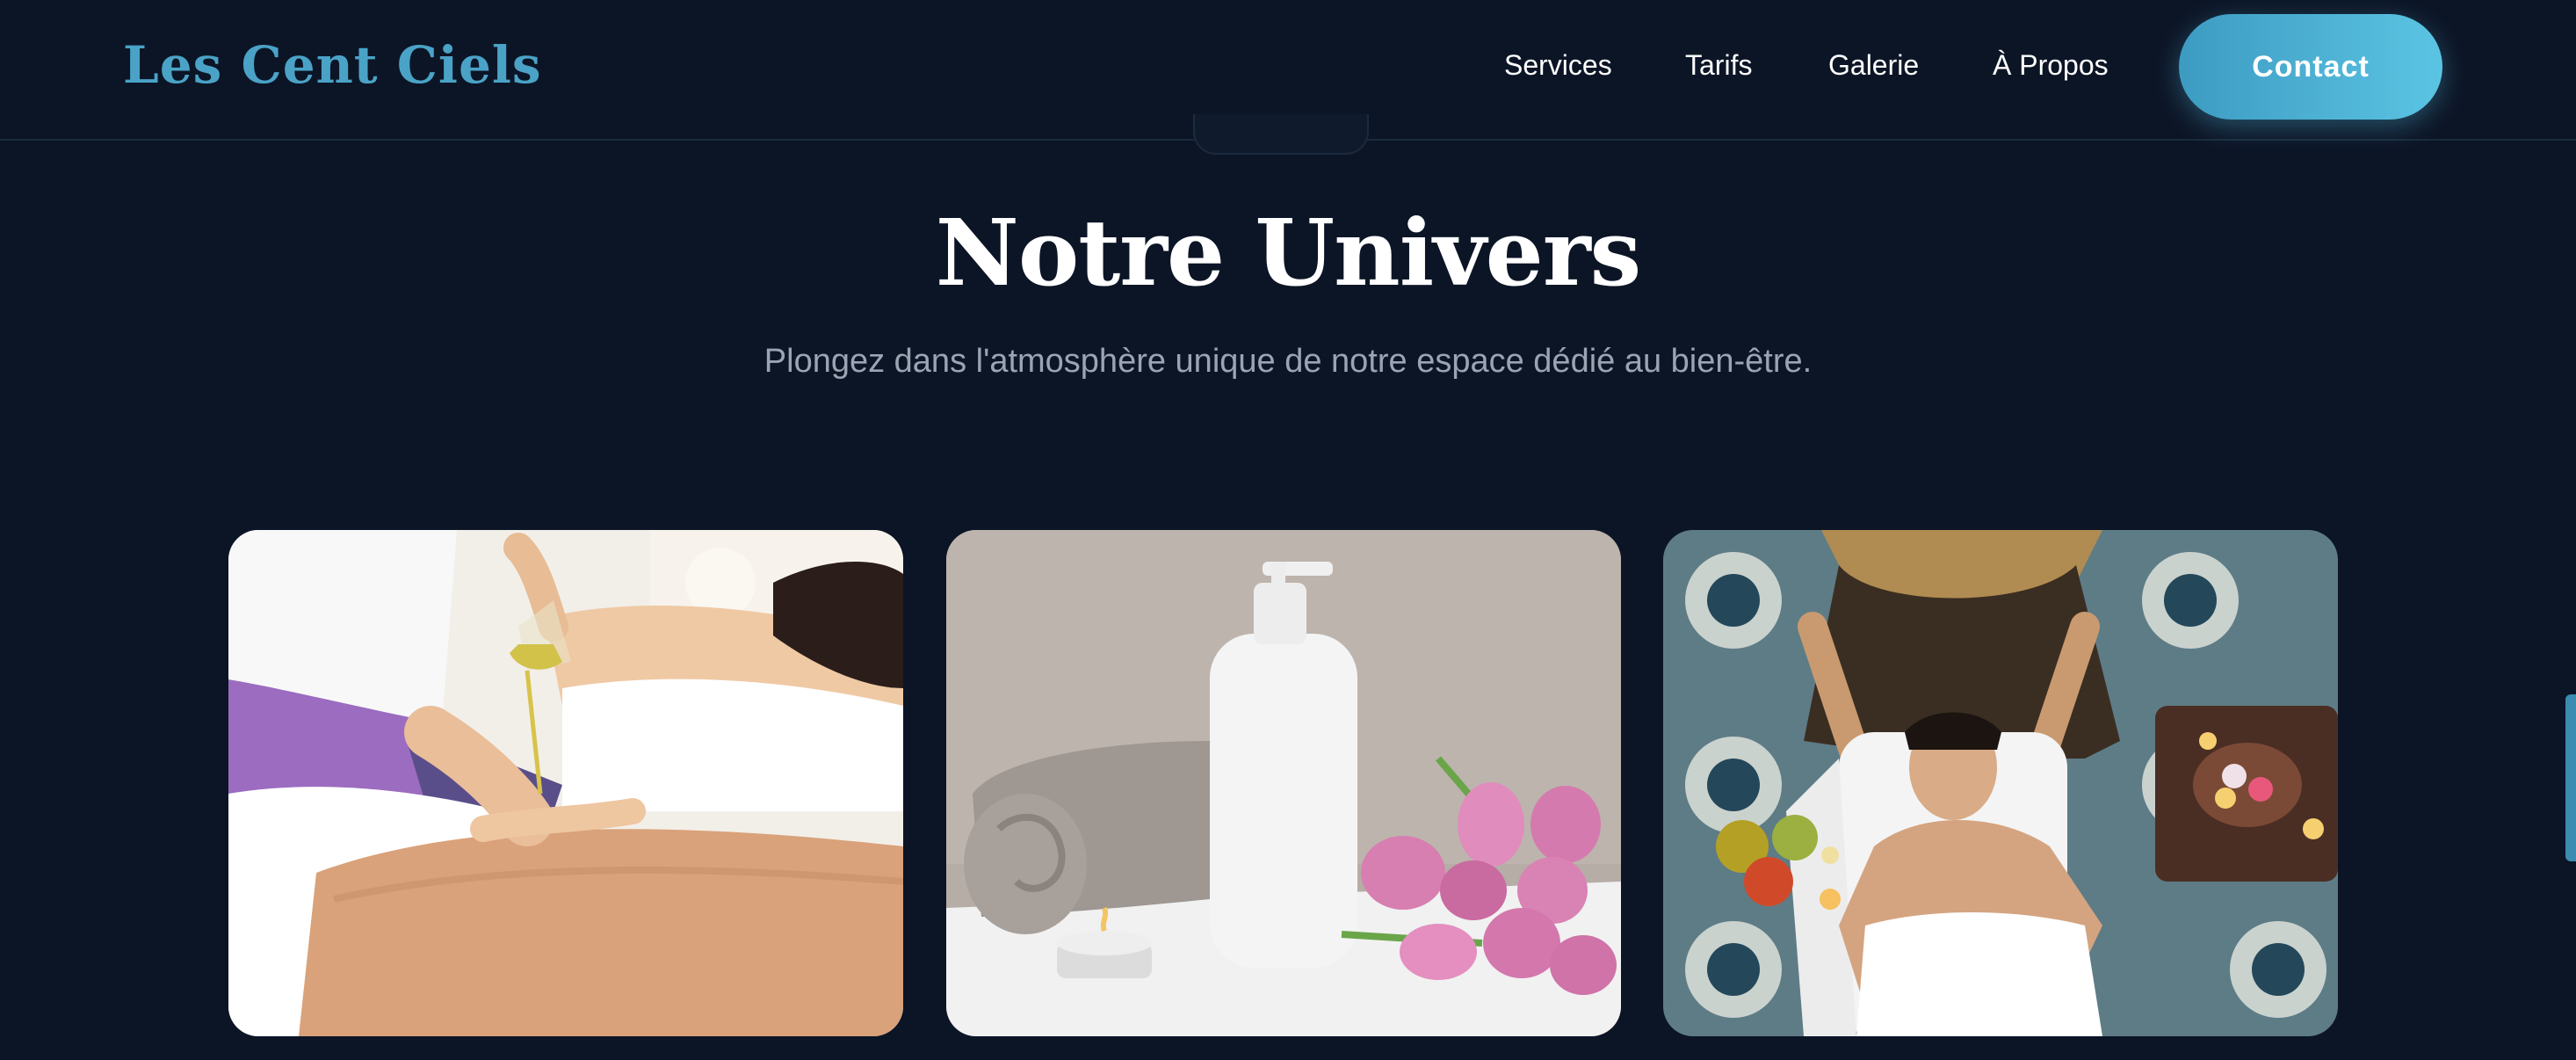 This screenshot has height=1060, width=2576. I want to click on head-massage-photo, so click(2001, 783).